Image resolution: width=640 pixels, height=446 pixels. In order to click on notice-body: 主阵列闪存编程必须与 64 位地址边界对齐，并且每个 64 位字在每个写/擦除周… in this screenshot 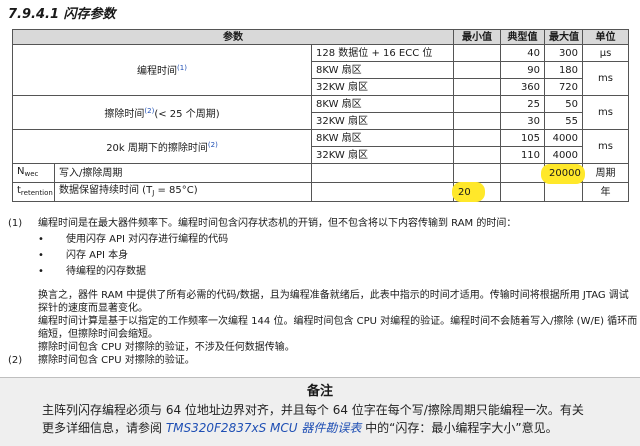, I will do `click(332, 419)`.